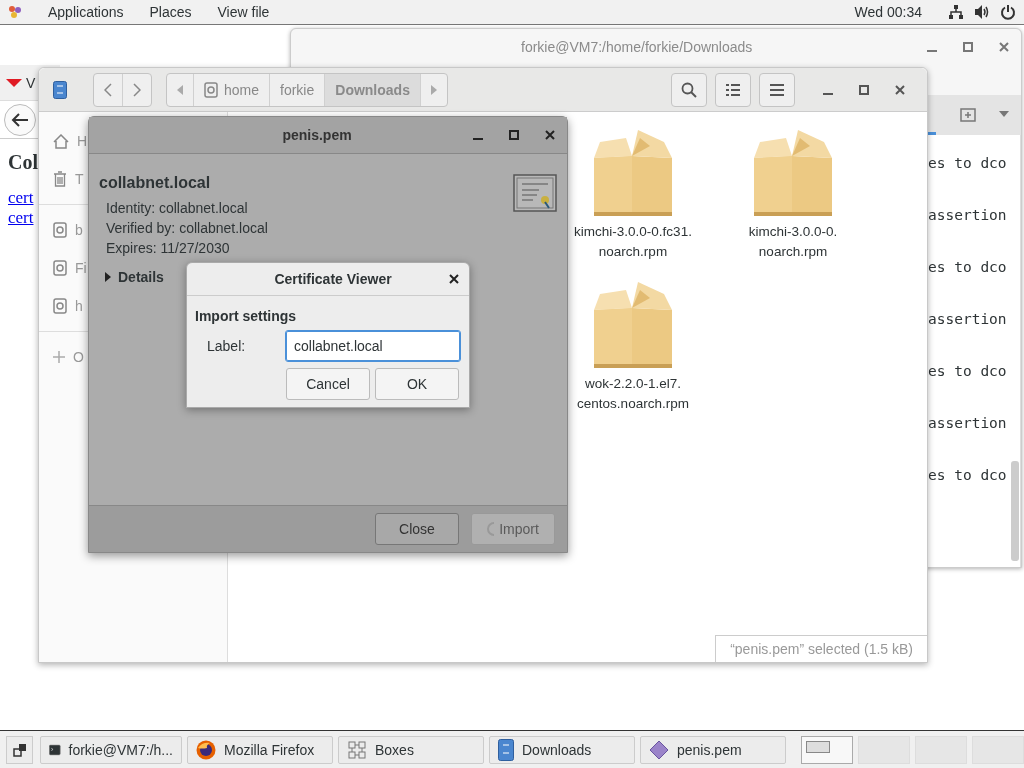 The height and width of the screenshot is (768, 1024). I want to click on dialog-title: penis.pem, so click(317, 135).